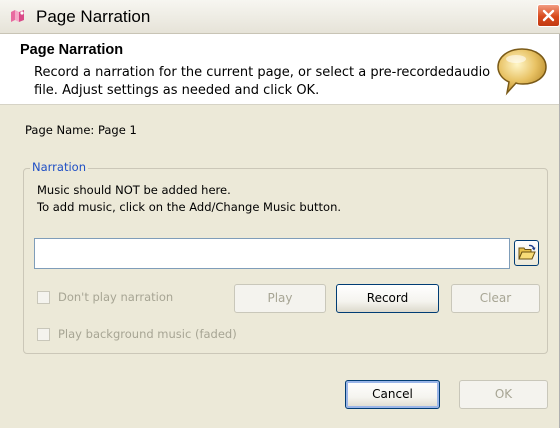 This screenshot has width=560, height=428. I want to click on close-button, so click(548, 15).